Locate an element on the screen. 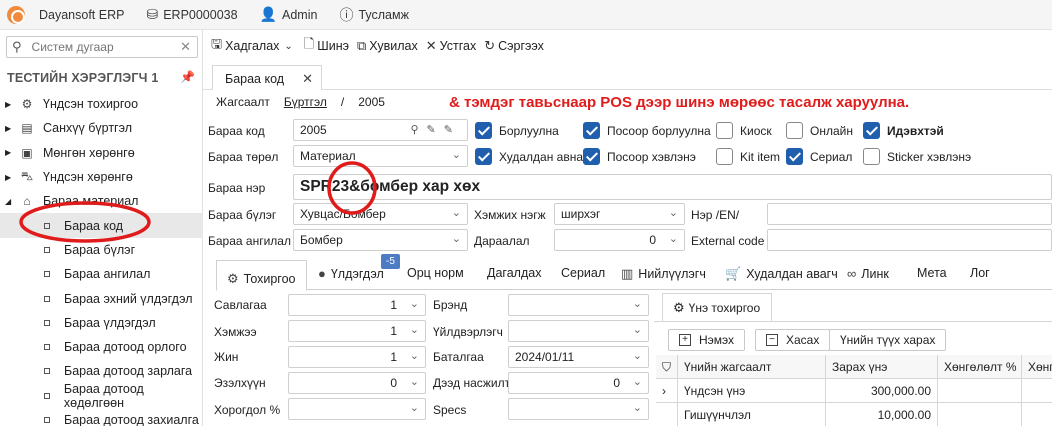  filter-icon: ⛉ is located at coordinates (667, 367).